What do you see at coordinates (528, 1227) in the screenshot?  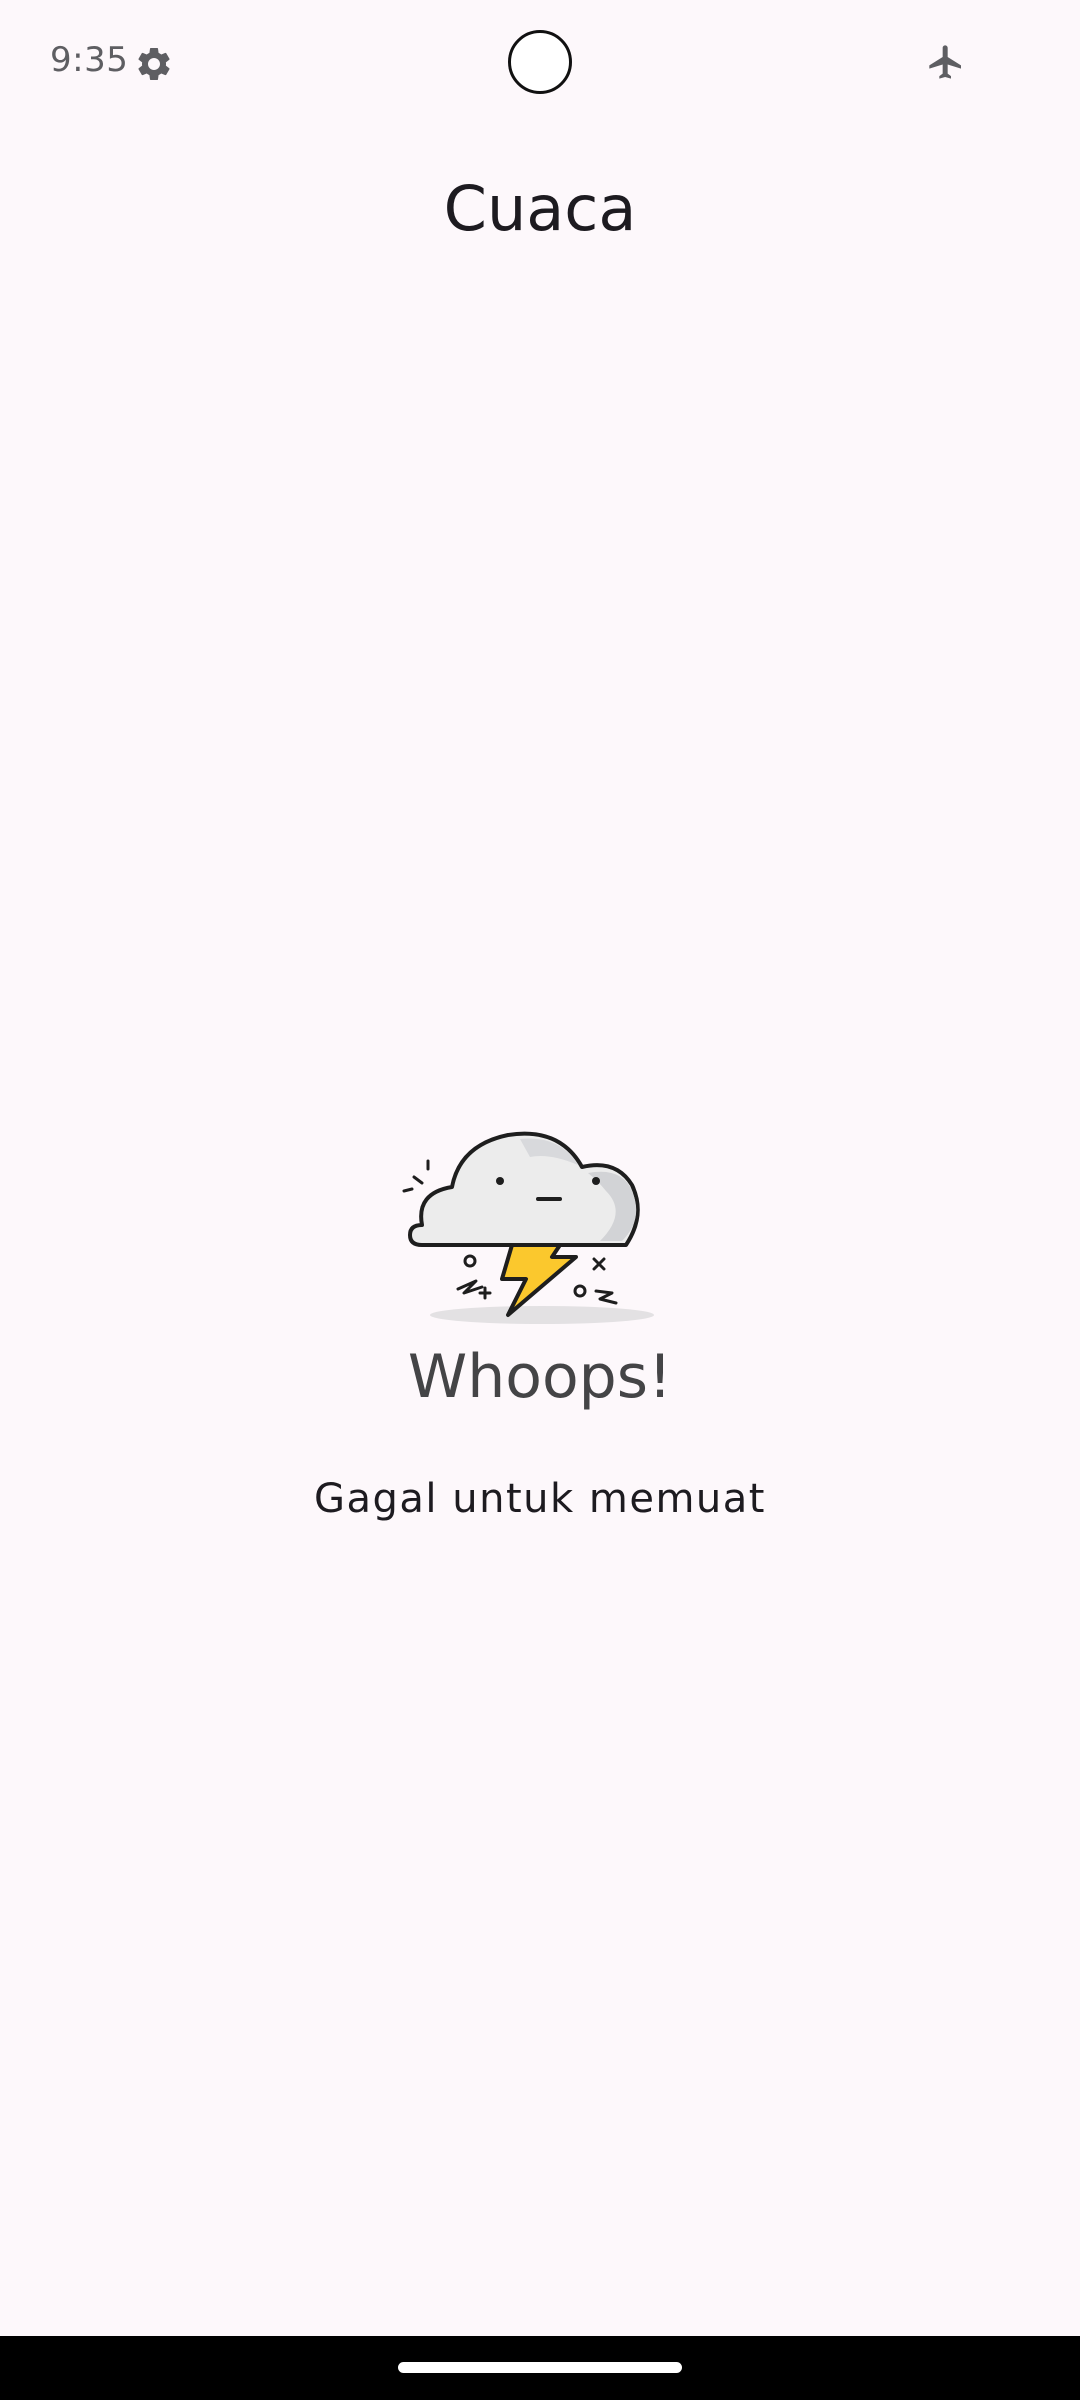 I see `storm-cloud-lightning-icon` at bounding box center [528, 1227].